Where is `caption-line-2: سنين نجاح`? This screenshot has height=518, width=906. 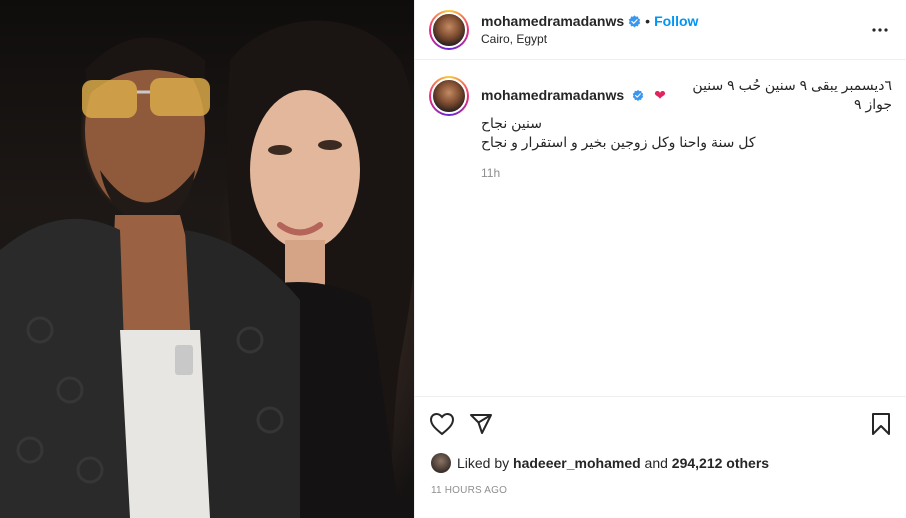 caption-line-2: سنين نجاح is located at coordinates (511, 123).